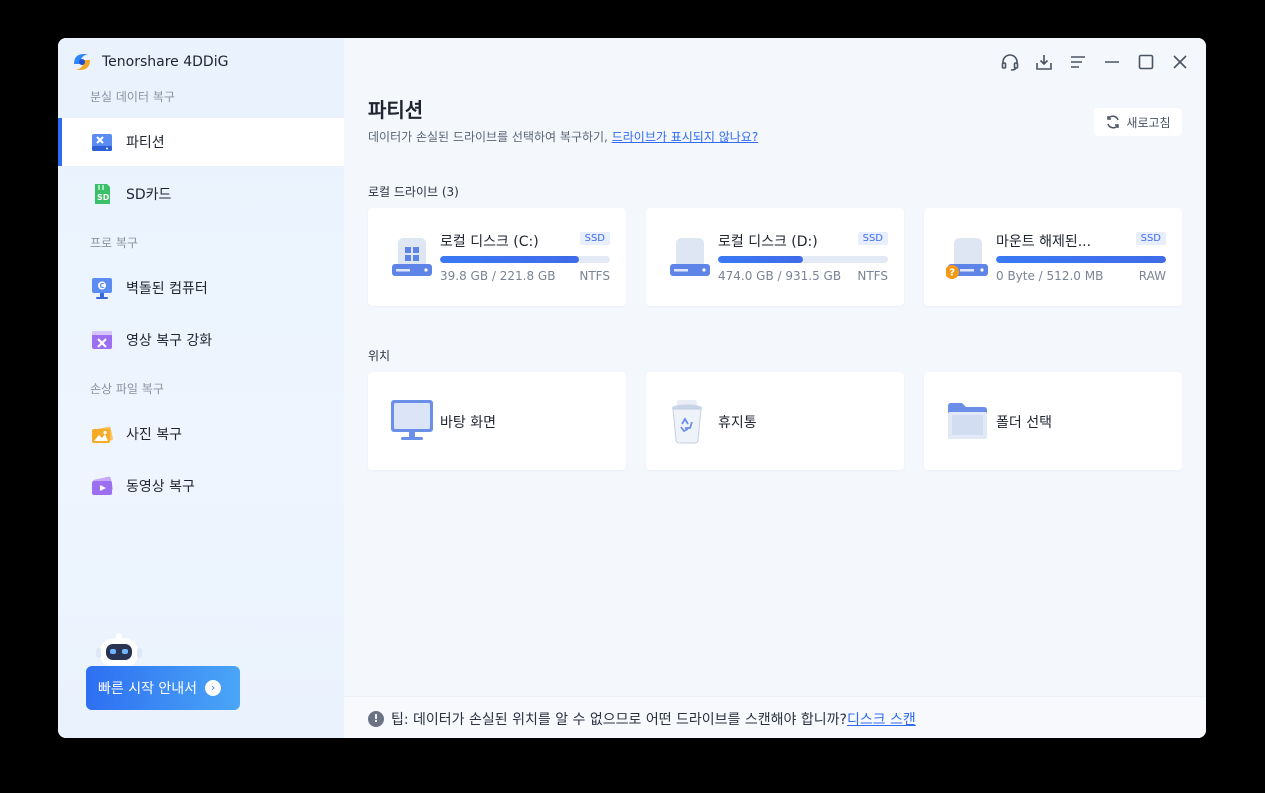 This screenshot has width=1265, height=793. Describe the element at coordinates (201, 434) in the screenshot. I see `sidebar-item-photo-recovery: 사진 복구` at that location.